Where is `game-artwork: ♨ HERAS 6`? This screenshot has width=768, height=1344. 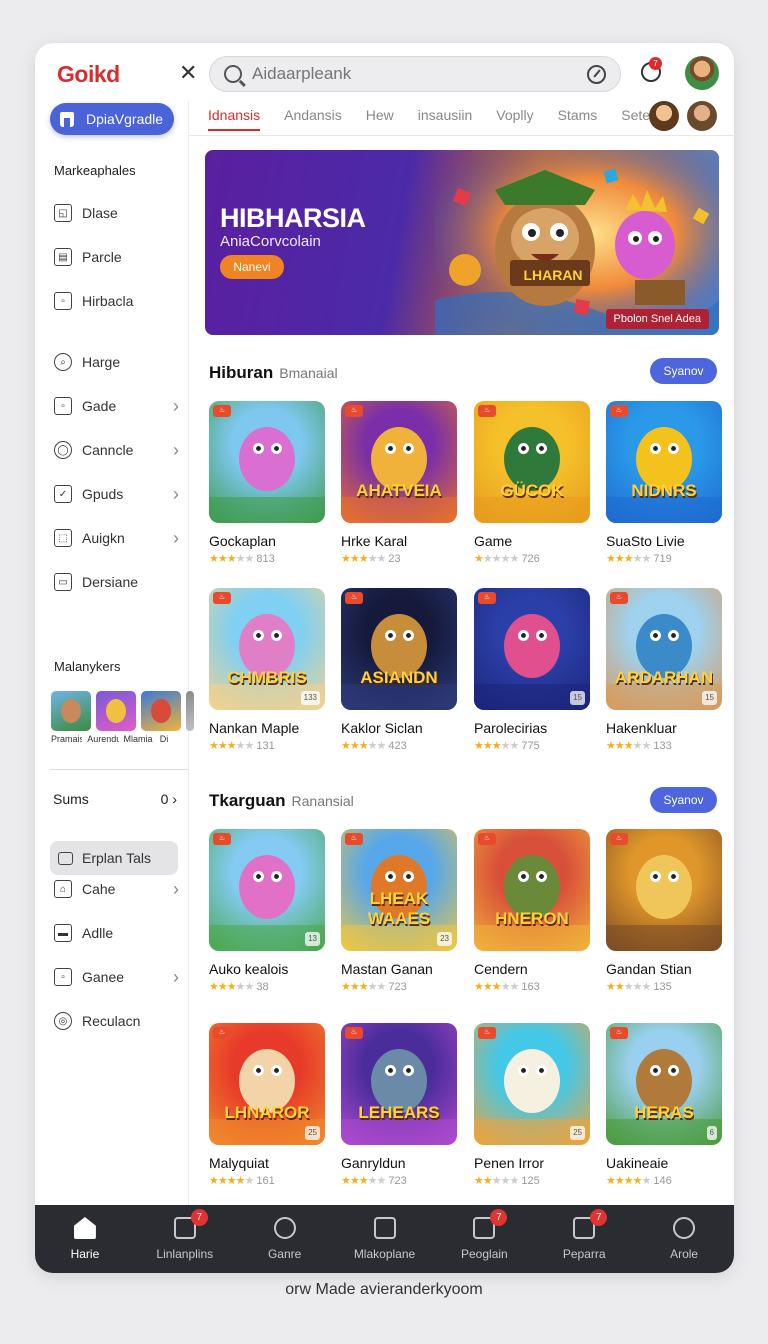 game-artwork: ♨ HERAS 6 is located at coordinates (664, 1084).